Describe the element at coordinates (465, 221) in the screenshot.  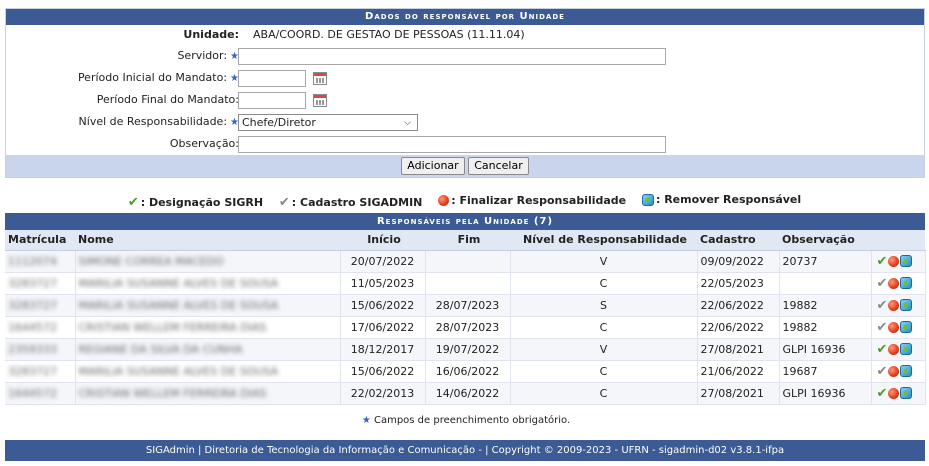
I see `list-caption: Responsáveis pela Unidade (7)` at that location.